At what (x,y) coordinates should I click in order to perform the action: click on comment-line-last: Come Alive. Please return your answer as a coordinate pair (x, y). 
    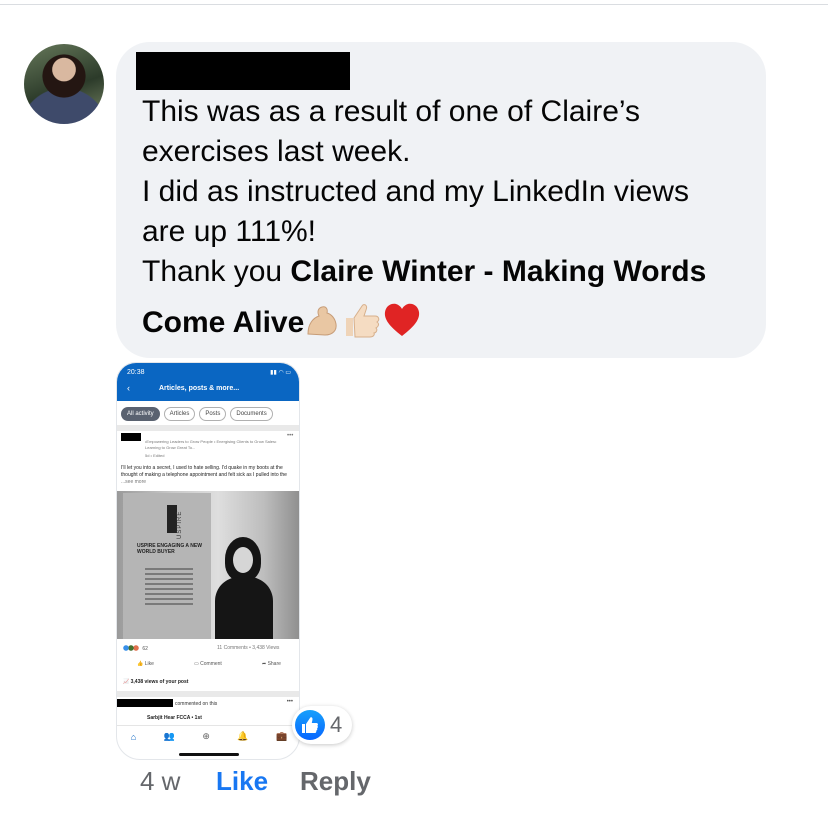
    Looking at the image, I should click on (449, 325).